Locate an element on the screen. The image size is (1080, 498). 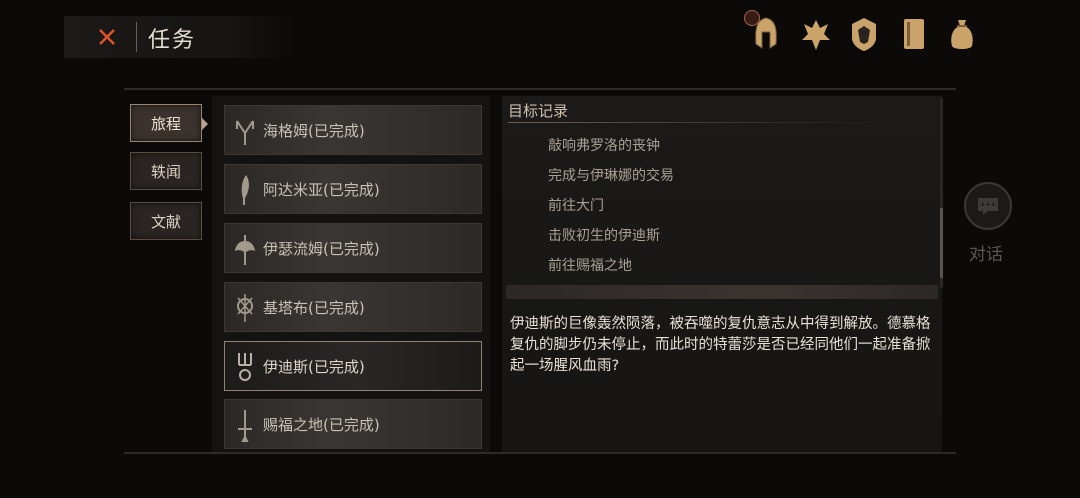
quest-item: 基塔布(已完成) is located at coordinates (353, 307).